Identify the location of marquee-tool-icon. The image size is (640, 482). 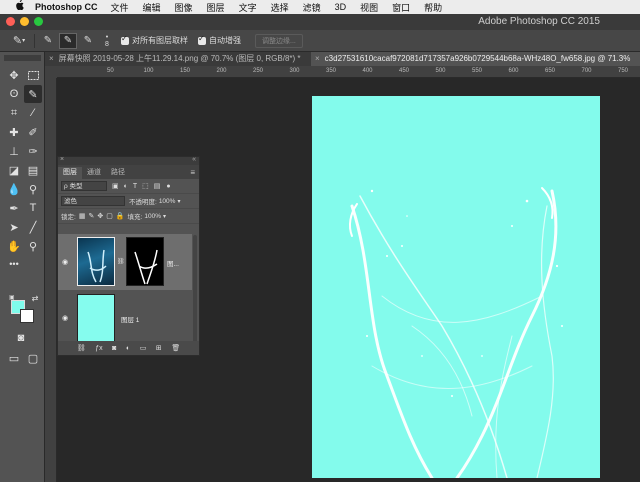
(33, 75).